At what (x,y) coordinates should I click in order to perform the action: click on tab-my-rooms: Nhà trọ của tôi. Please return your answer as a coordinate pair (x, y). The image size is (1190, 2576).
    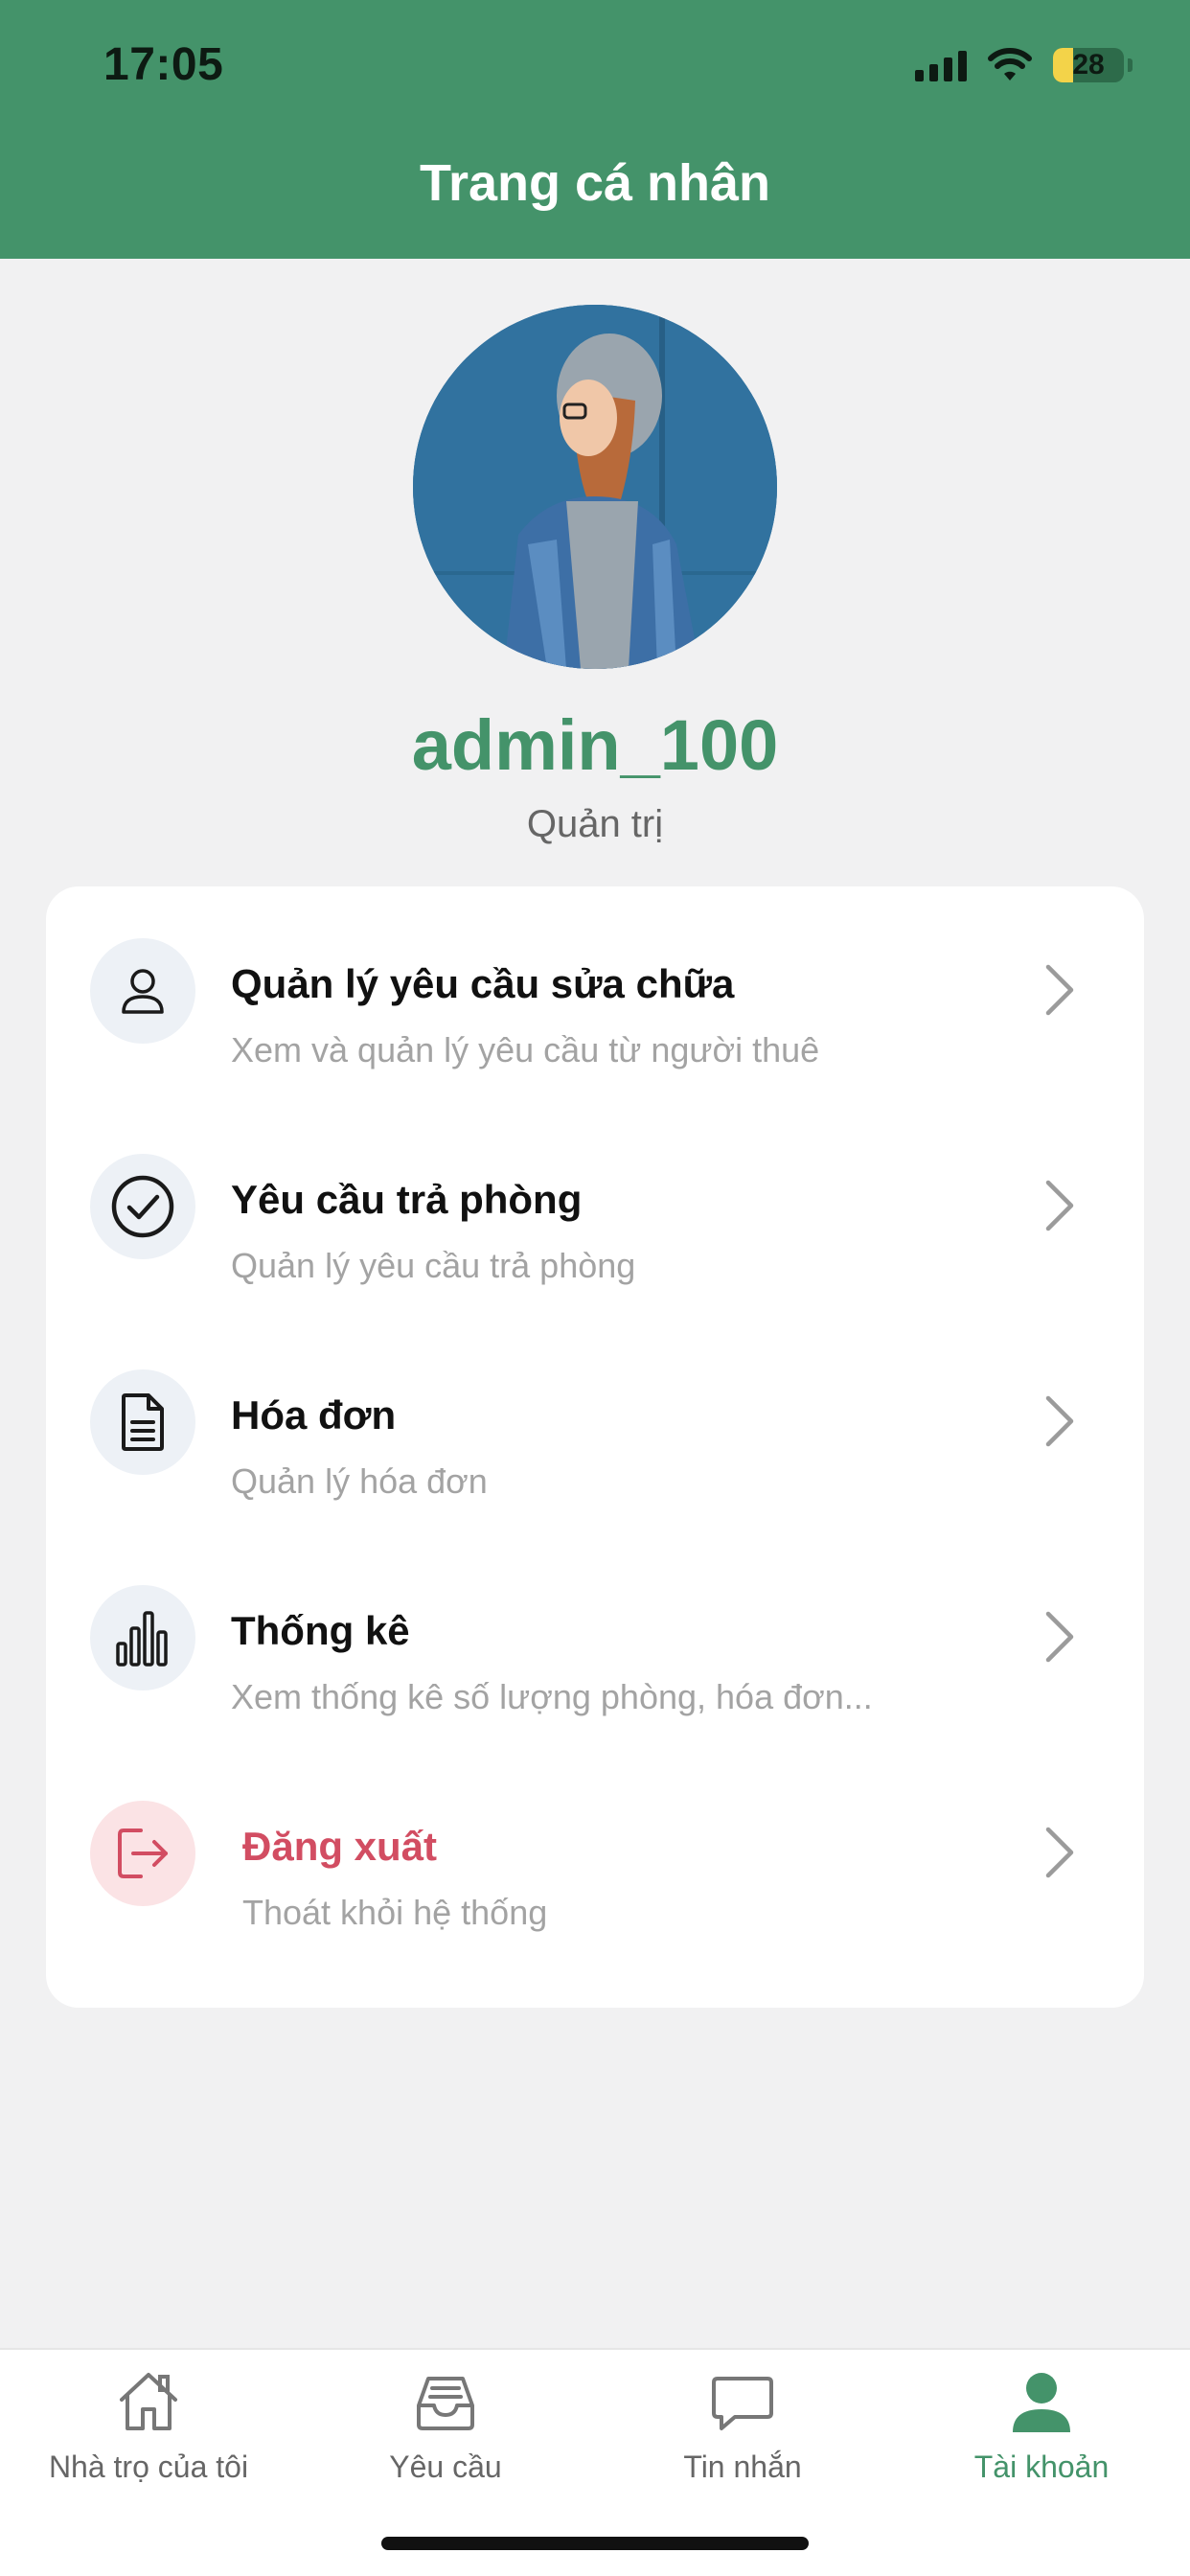
    Looking at the image, I should click on (148, 2426).